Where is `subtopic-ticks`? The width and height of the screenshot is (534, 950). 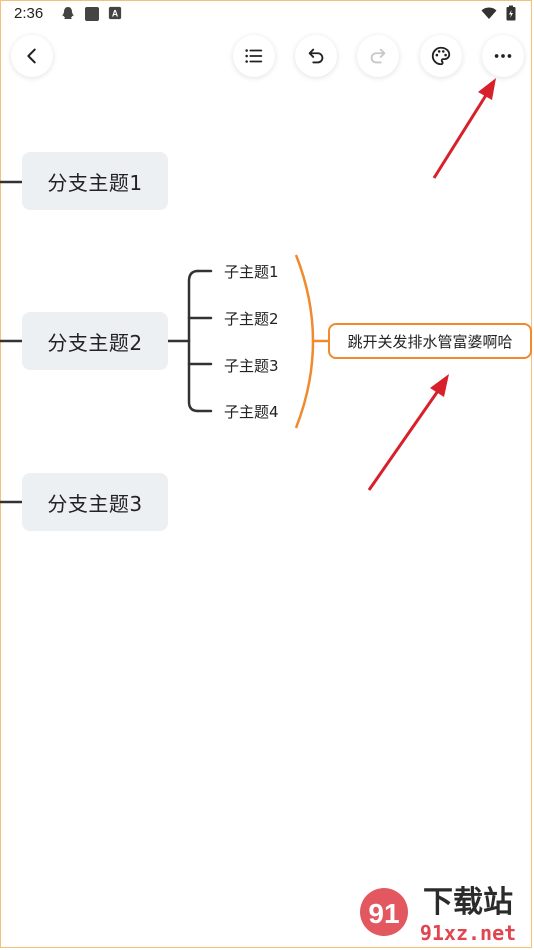 subtopic-ticks is located at coordinates (200, 341).